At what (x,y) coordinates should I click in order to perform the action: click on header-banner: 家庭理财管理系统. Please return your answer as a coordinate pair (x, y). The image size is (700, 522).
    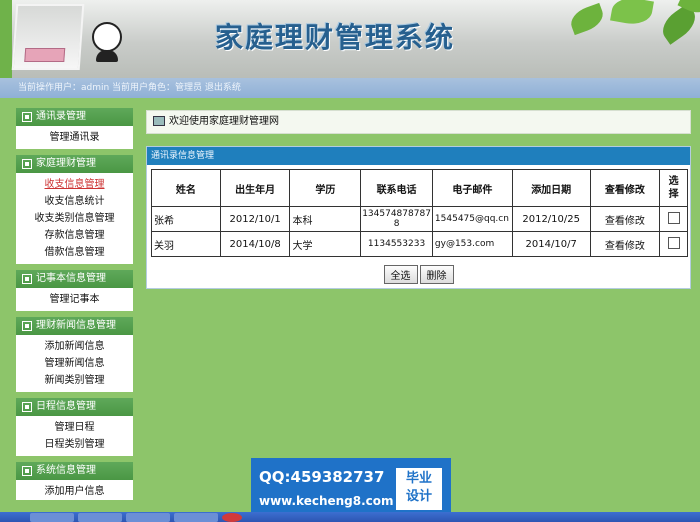
    Looking at the image, I should click on (350, 39).